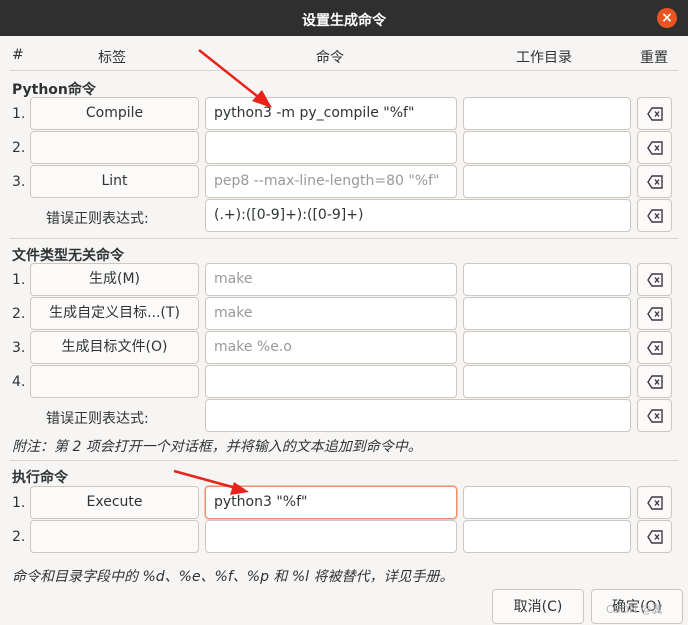 This screenshot has width=688, height=625. I want to click on close-icon: ×, so click(667, 18).